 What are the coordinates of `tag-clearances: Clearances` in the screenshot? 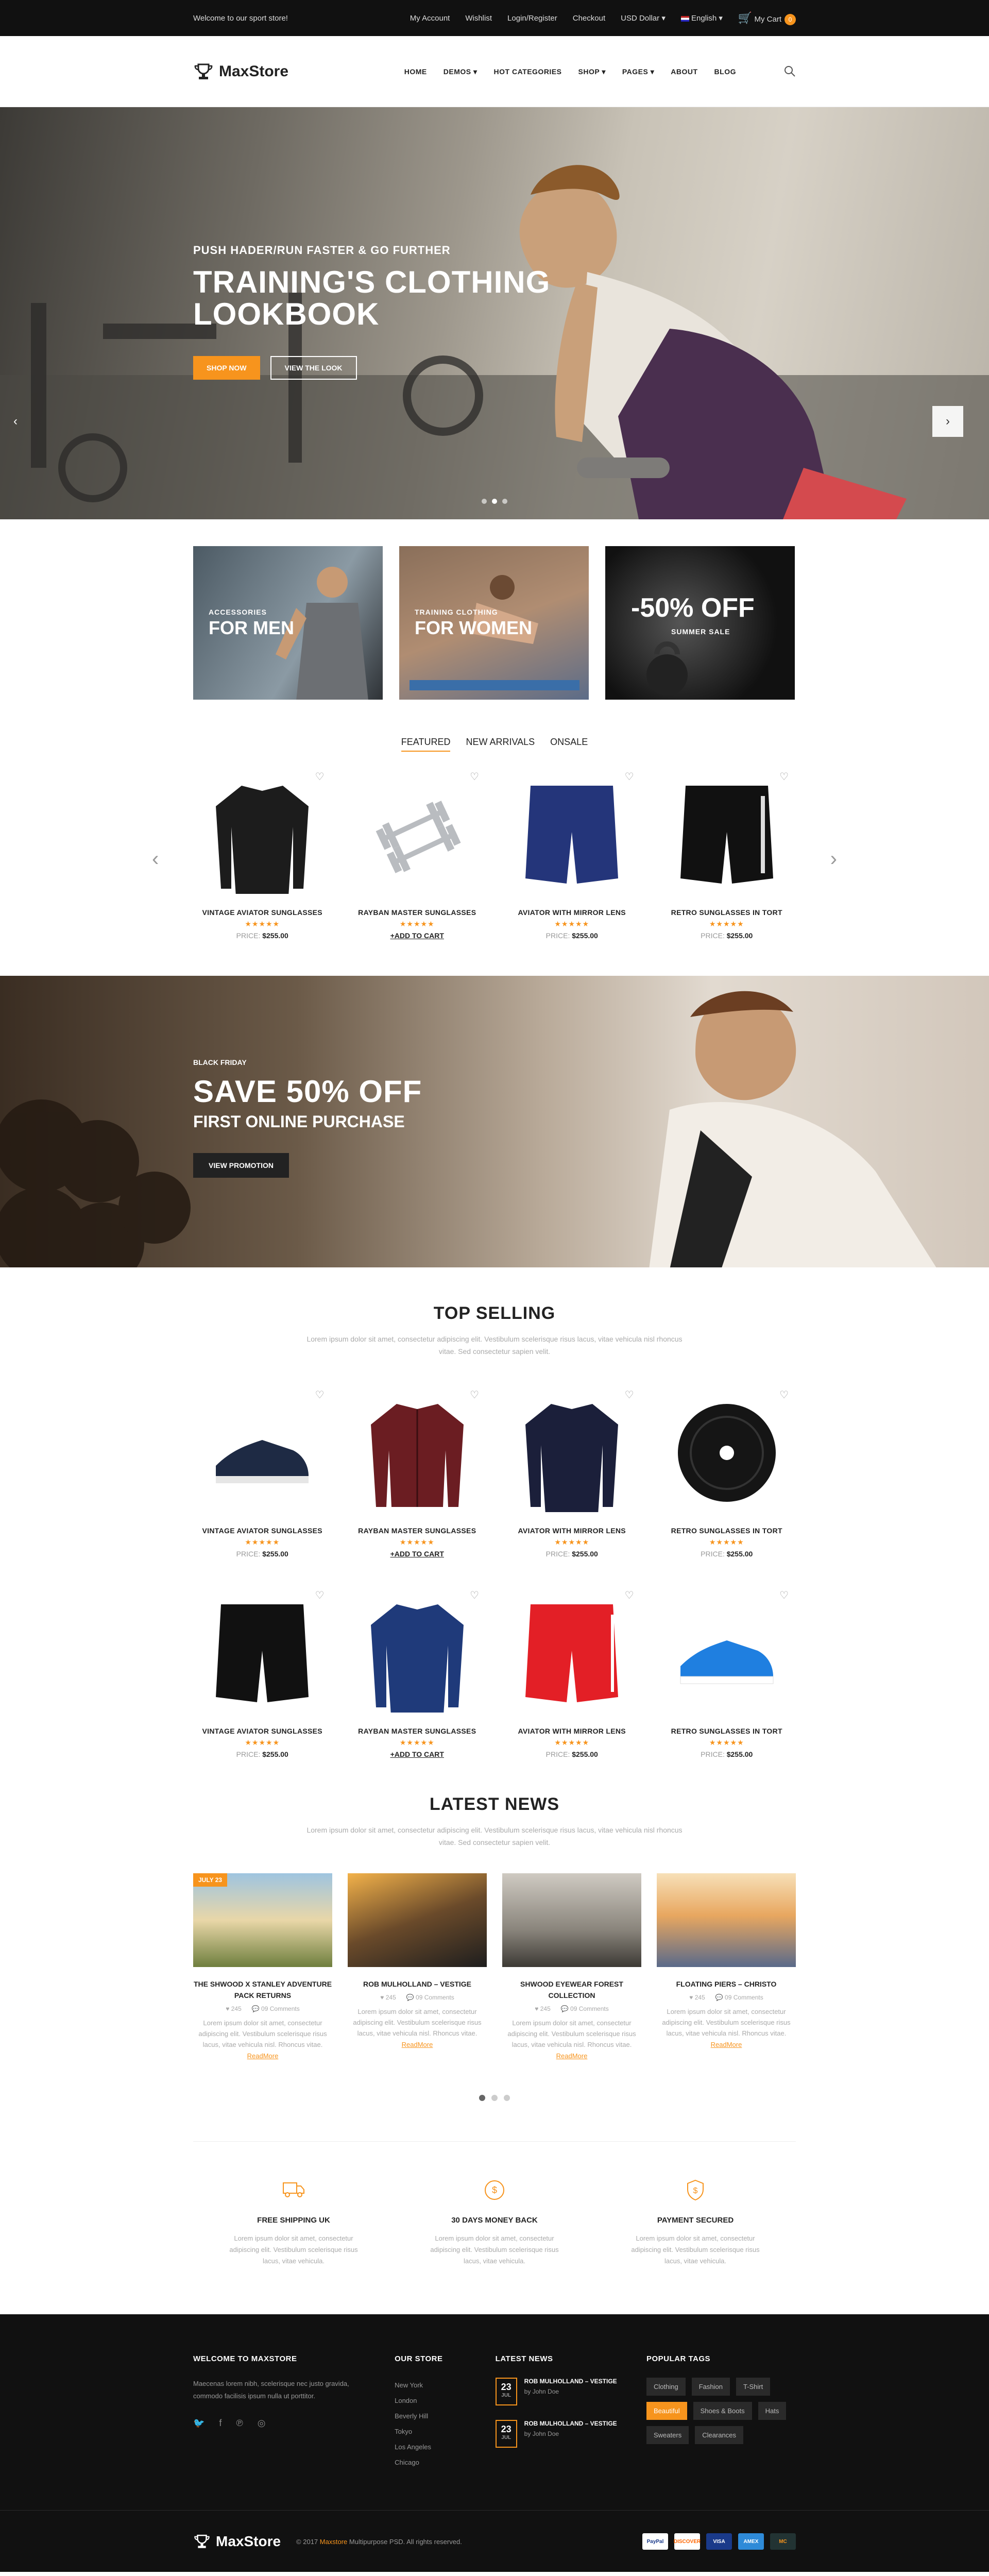 It's located at (719, 2435).